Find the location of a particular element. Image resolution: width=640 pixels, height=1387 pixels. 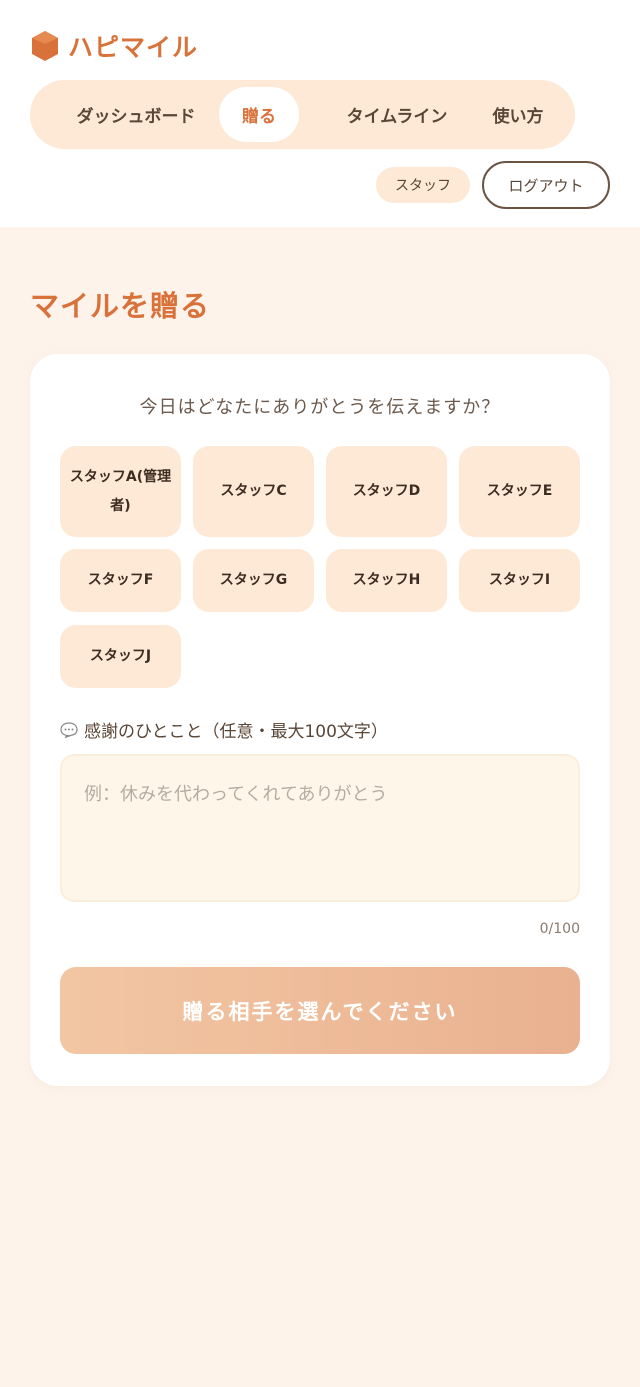

tab-how-to: 使い方 is located at coordinates (518, 114).